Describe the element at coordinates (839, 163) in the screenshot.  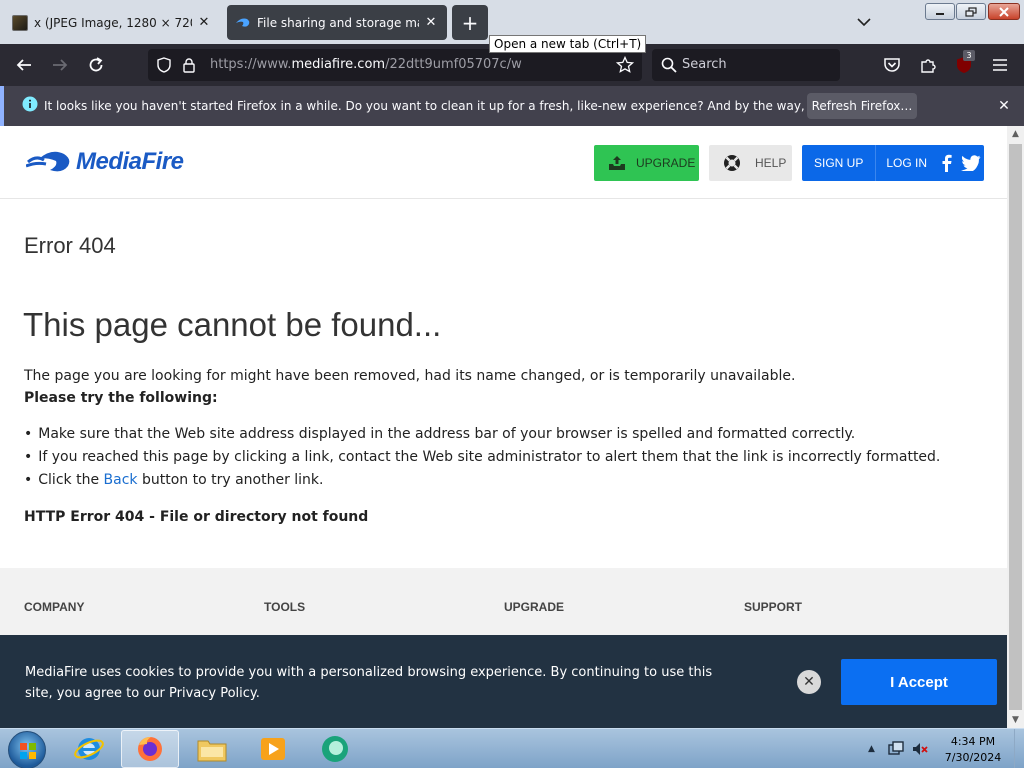
I see `sign-up-button: SIGN UP` at that location.